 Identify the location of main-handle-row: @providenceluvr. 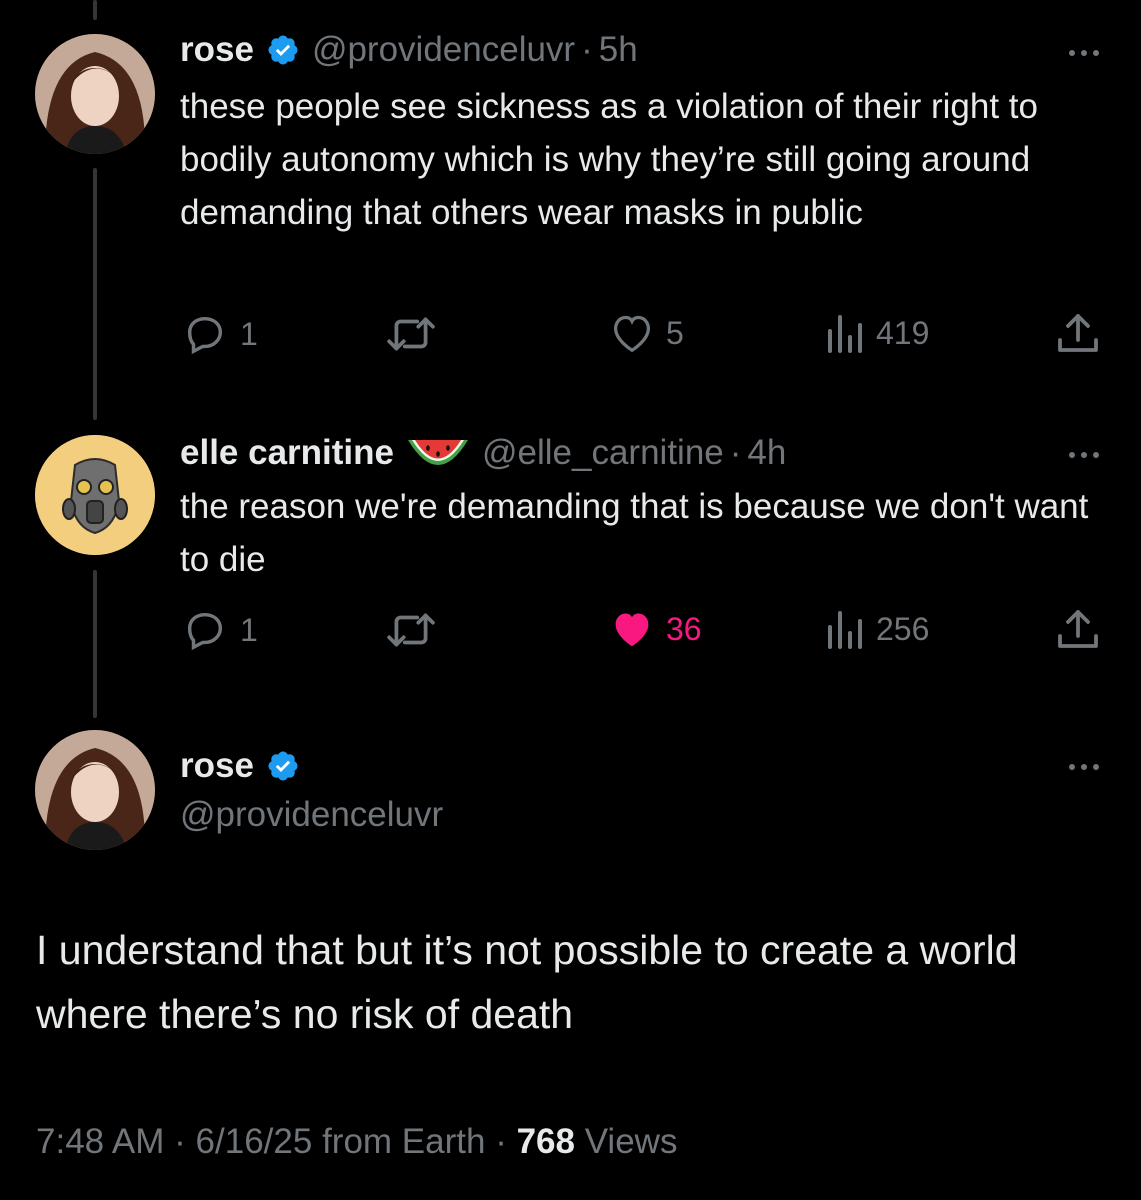
(311, 815).